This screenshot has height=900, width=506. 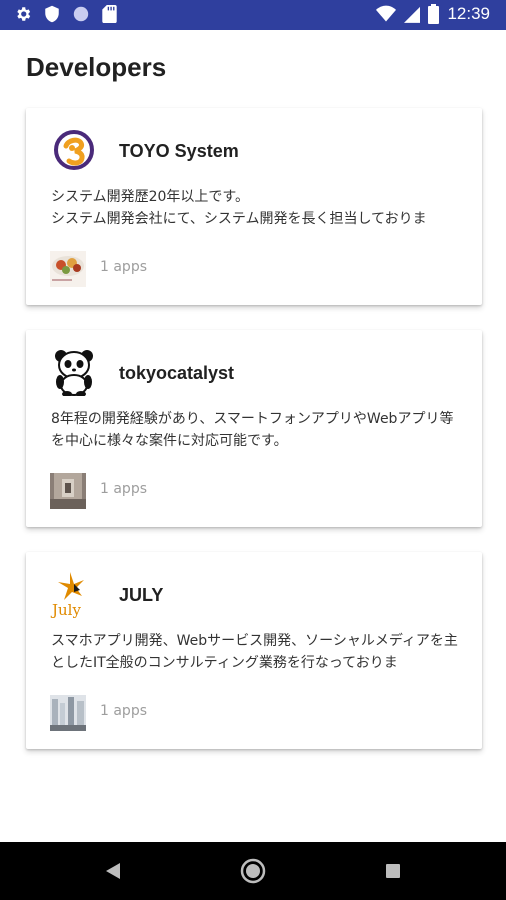 I want to click on status-system-icons: 12:39, so click(x=433, y=14).